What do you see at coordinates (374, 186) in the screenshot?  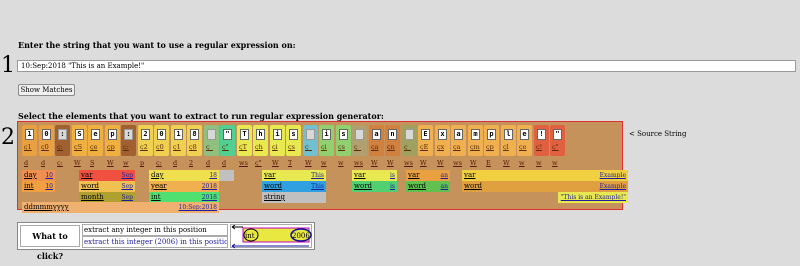 I see `match-cell: word is` at bounding box center [374, 186].